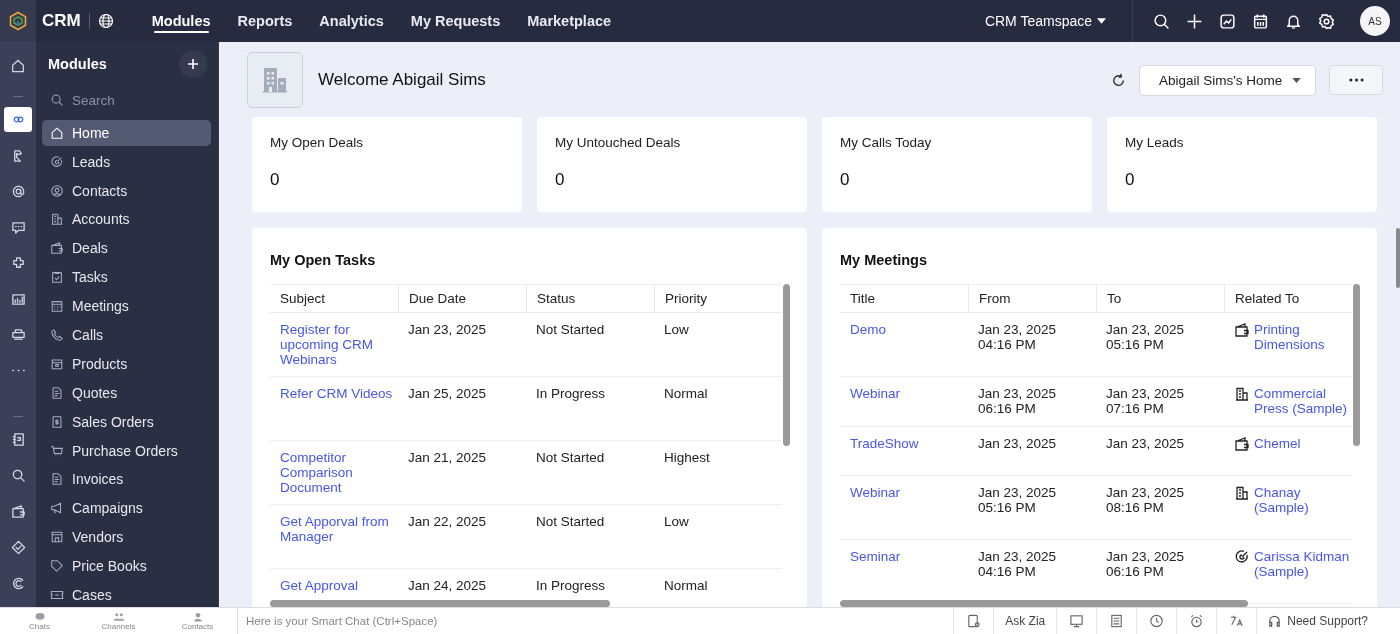 Image resolution: width=1400 pixels, height=634 pixels. What do you see at coordinates (1302, 564) in the screenshot?
I see `related-link: Carissa Kidman (Sample)` at bounding box center [1302, 564].